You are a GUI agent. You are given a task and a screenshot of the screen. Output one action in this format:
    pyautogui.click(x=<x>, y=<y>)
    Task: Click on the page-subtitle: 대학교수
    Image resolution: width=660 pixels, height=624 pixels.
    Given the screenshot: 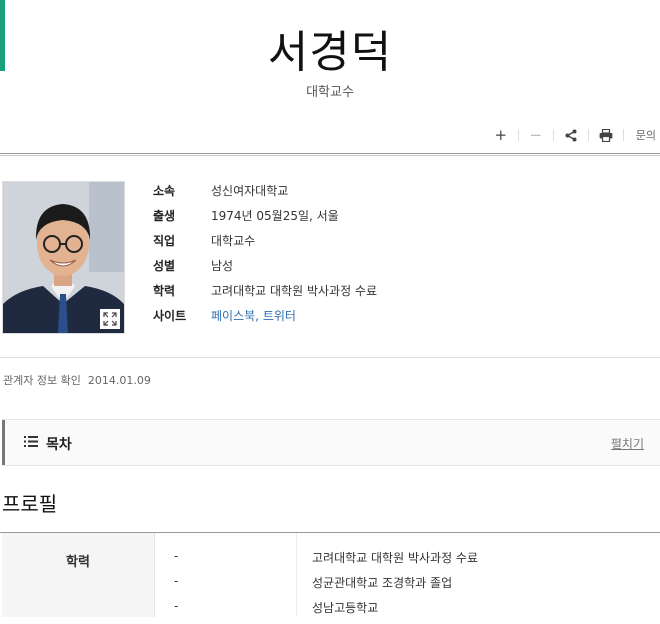 What is the action you would take?
    pyautogui.click(x=330, y=92)
    